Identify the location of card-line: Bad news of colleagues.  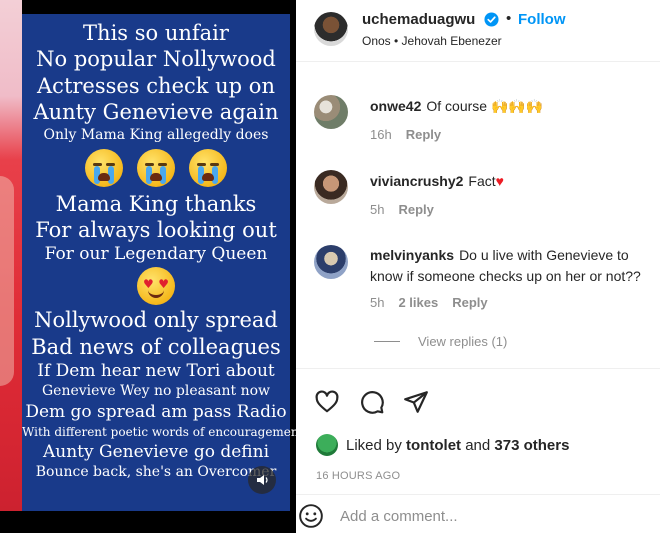
(156, 346).